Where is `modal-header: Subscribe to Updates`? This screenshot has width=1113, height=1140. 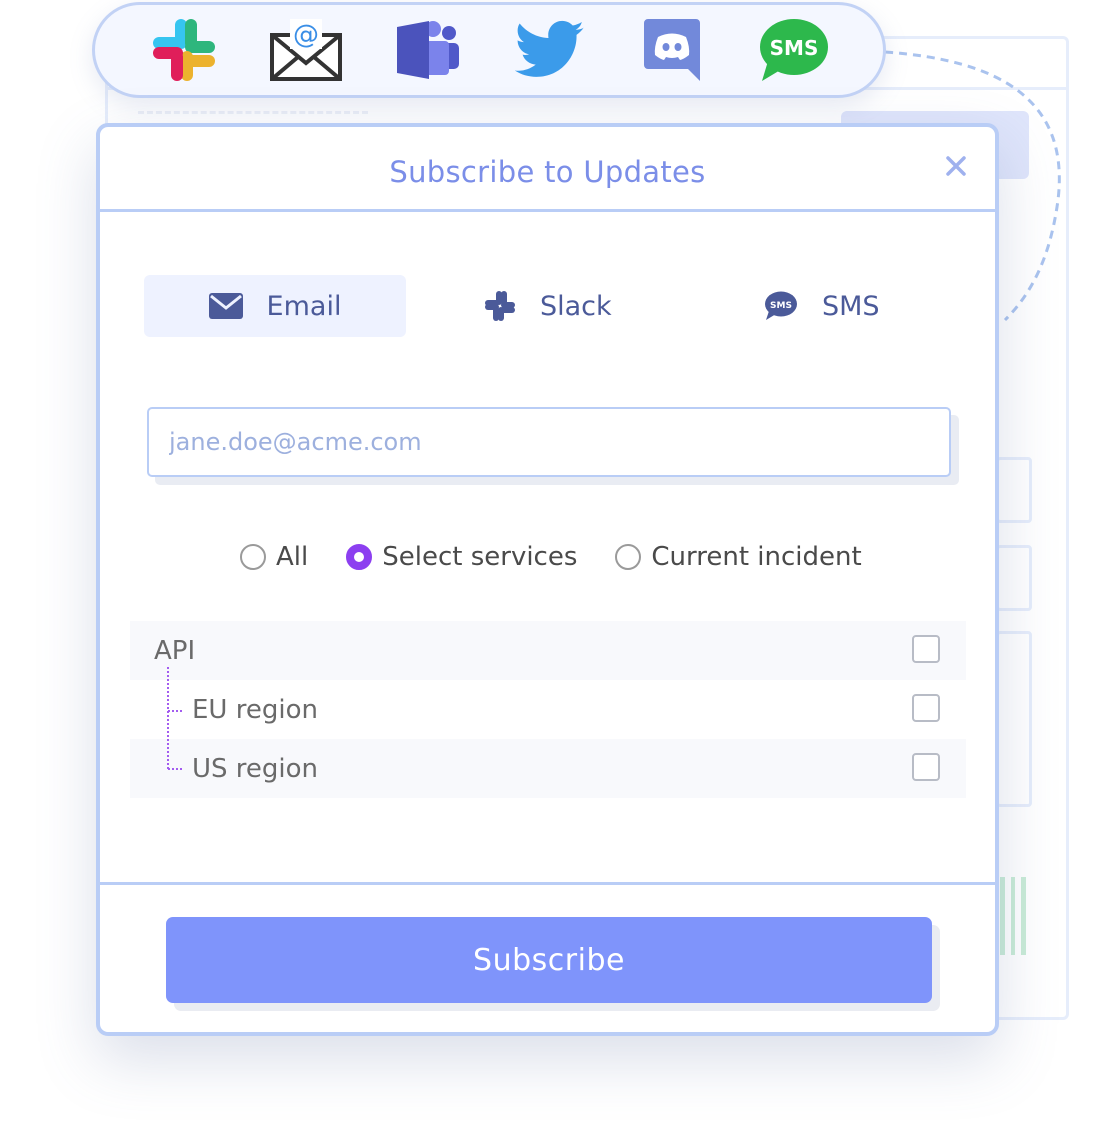
modal-header: Subscribe to Updates is located at coordinates (547, 169).